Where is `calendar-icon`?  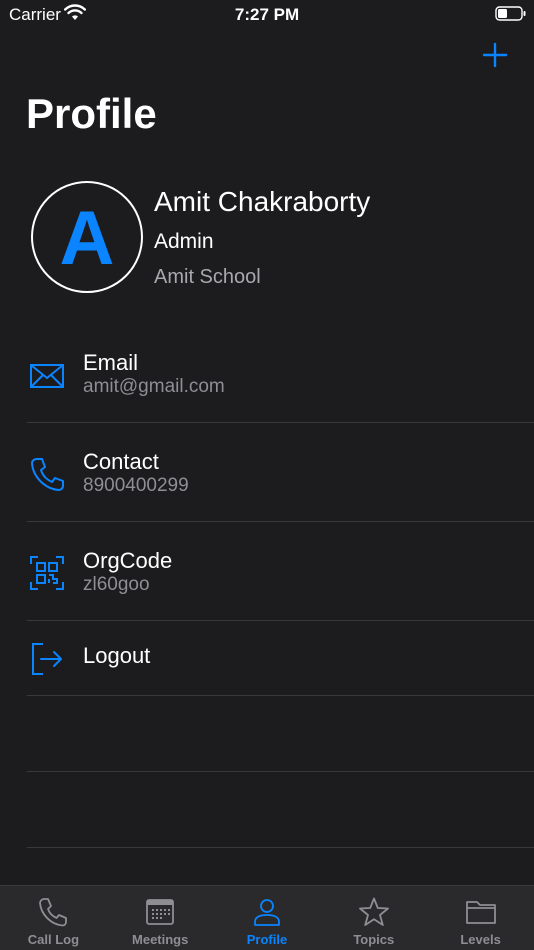 calendar-icon is located at coordinates (160, 912).